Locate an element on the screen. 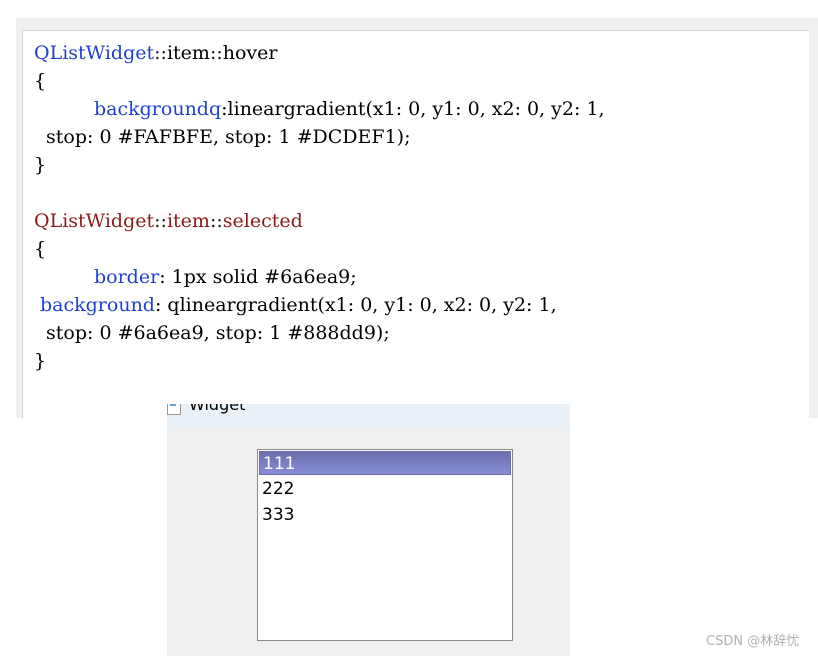 This screenshot has width=818, height=656. property-value: : 1px solid #6a6ea9; is located at coordinates (258, 277).